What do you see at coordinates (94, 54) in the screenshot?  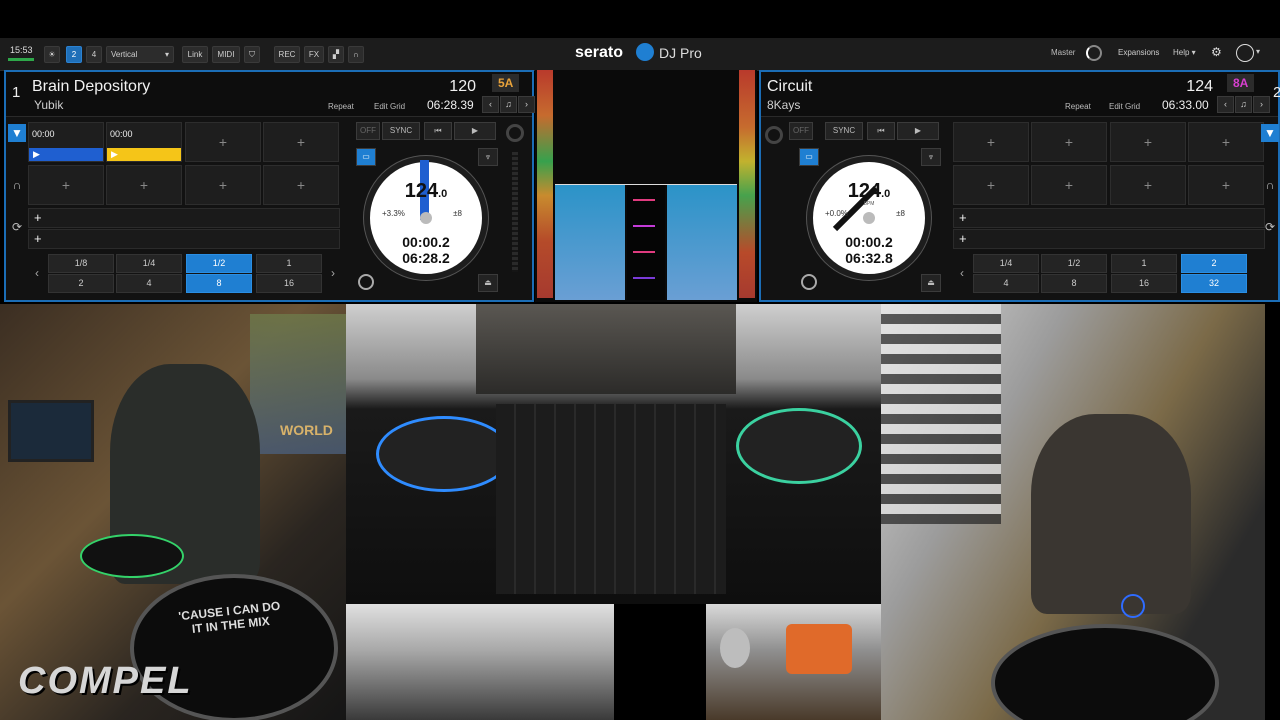 I see `four-deck-button: 4` at bounding box center [94, 54].